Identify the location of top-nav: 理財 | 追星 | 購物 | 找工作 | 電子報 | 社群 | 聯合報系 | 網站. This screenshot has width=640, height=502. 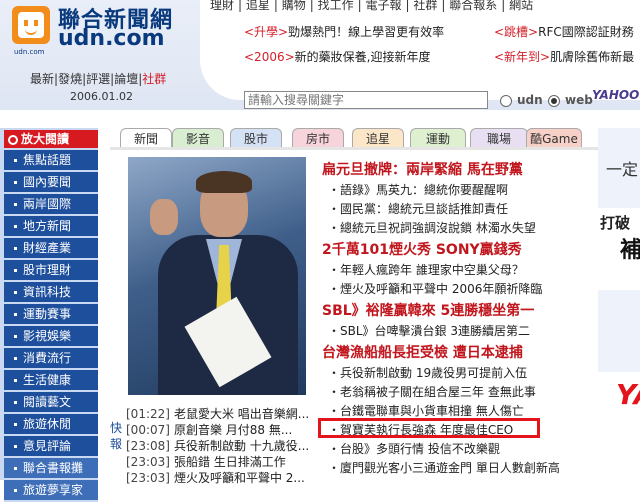
(372, 6).